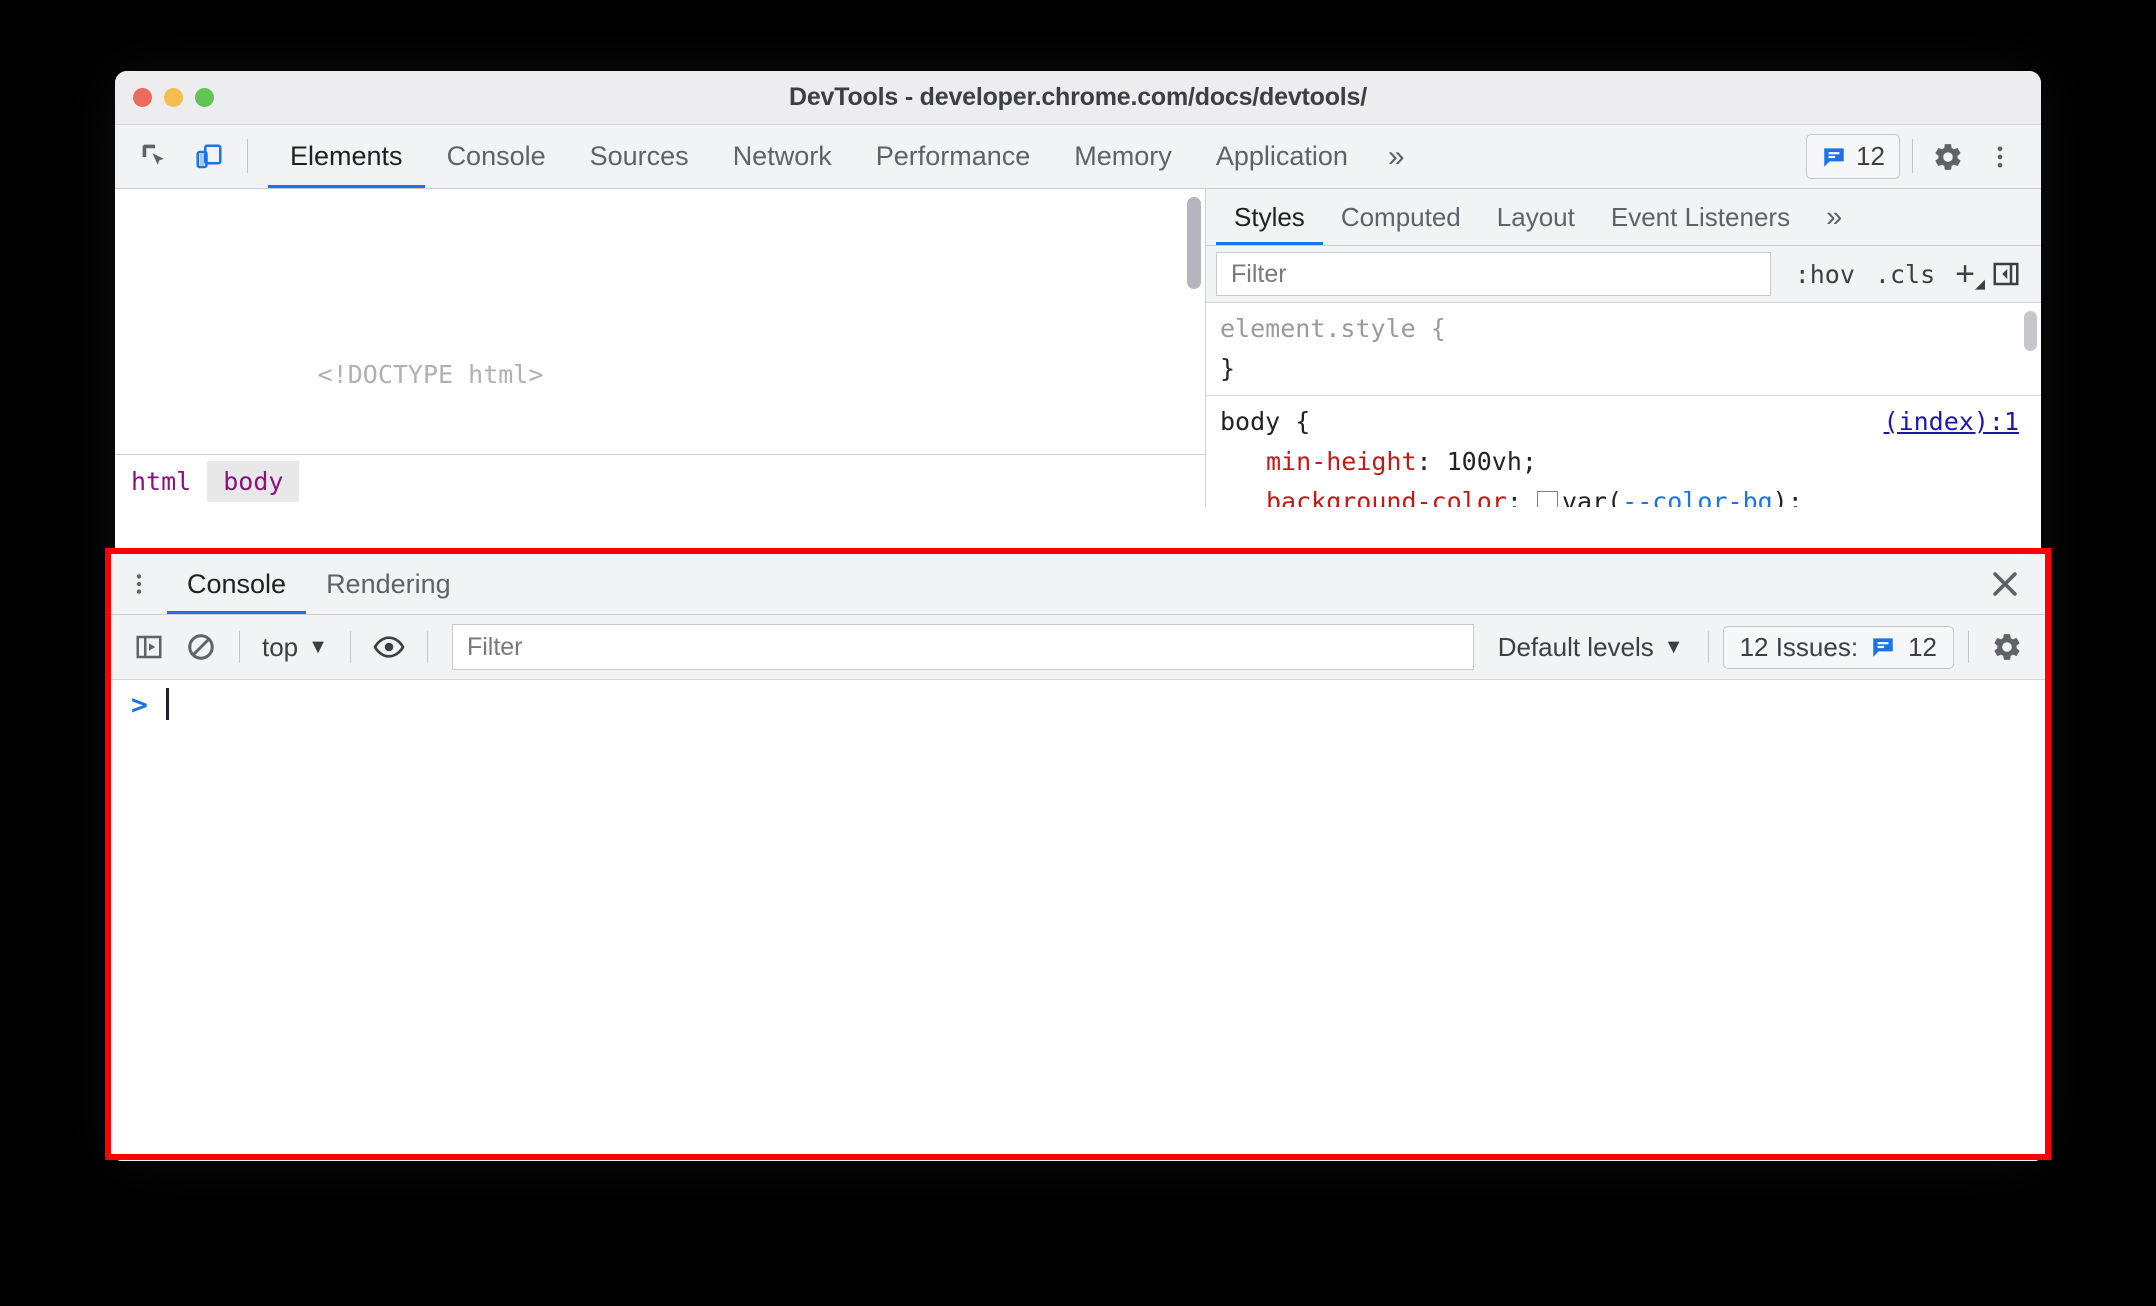 This screenshot has height=1306, width=2156. I want to click on tab-memory: Memory, so click(1123, 156).